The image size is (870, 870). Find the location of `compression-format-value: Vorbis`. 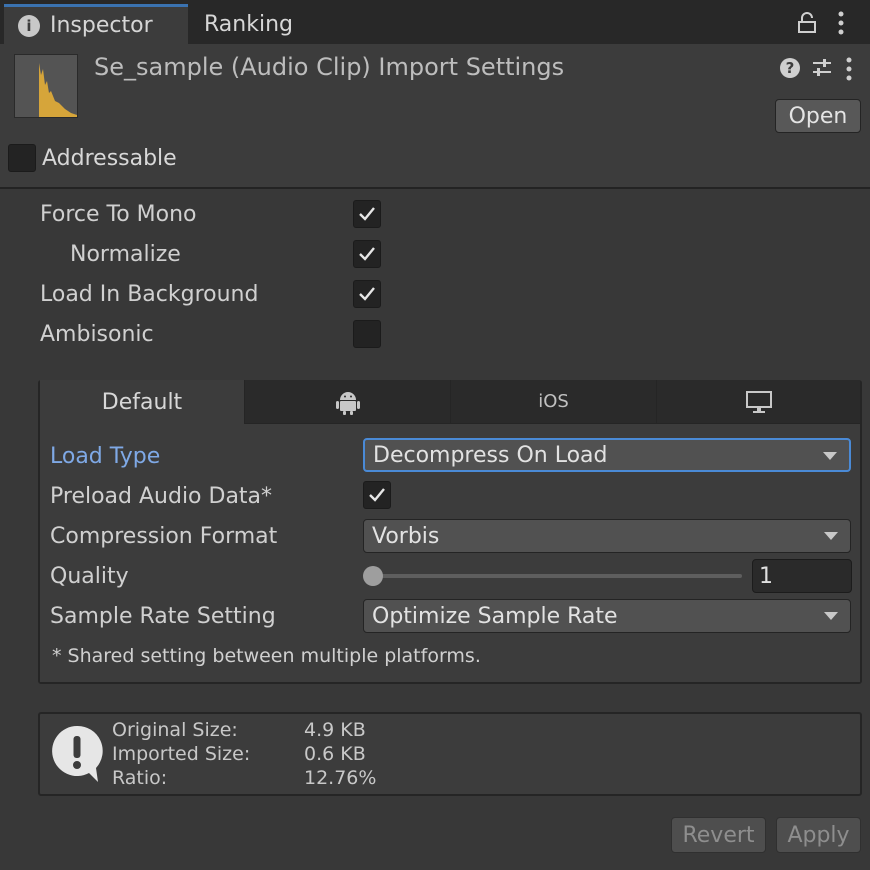

compression-format-value: Vorbis is located at coordinates (406, 536).